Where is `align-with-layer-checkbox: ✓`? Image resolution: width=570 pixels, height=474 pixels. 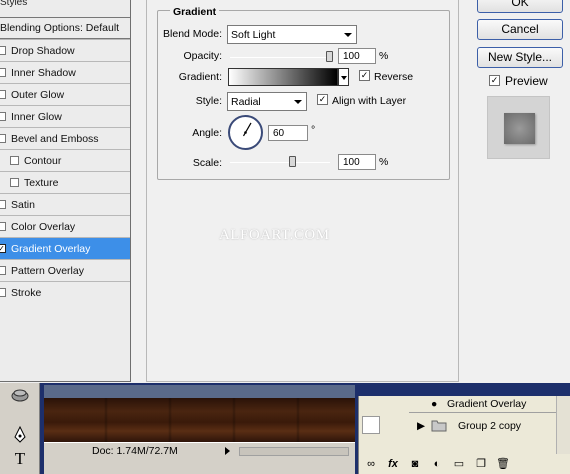 align-with-layer-checkbox: ✓ is located at coordinates (322, 99).